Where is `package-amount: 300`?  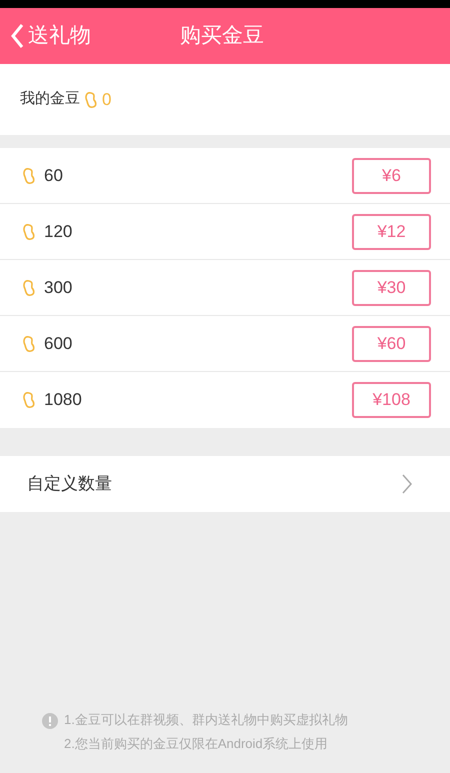 package-amount: 300 is located at coordinates (59, 287).